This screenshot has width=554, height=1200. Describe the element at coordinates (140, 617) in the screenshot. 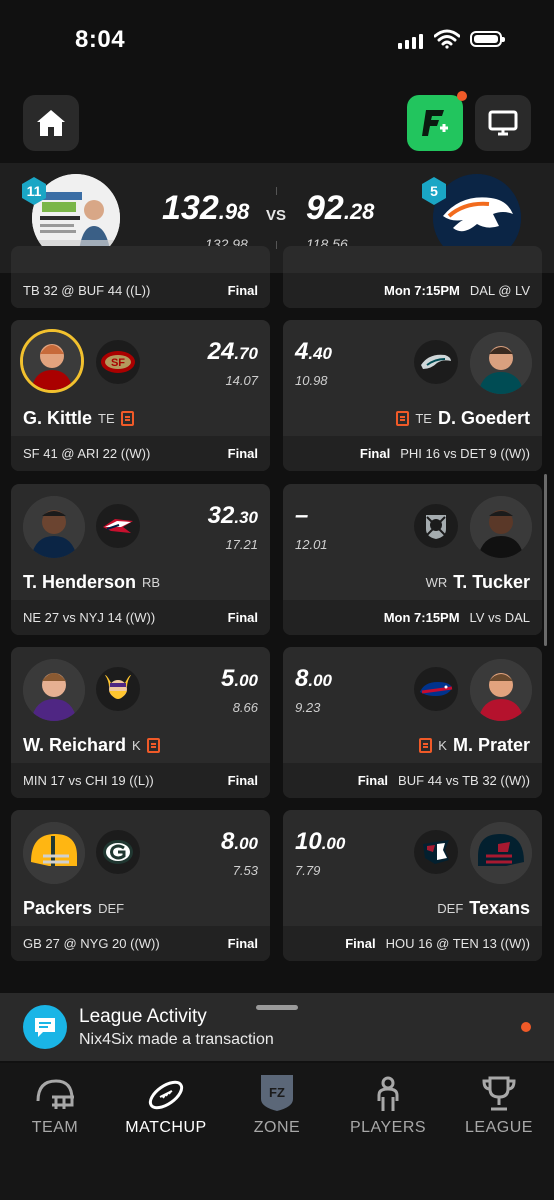

I see `game-info: NE 27 vs NYJ 14 ((W)) Final` at that location.